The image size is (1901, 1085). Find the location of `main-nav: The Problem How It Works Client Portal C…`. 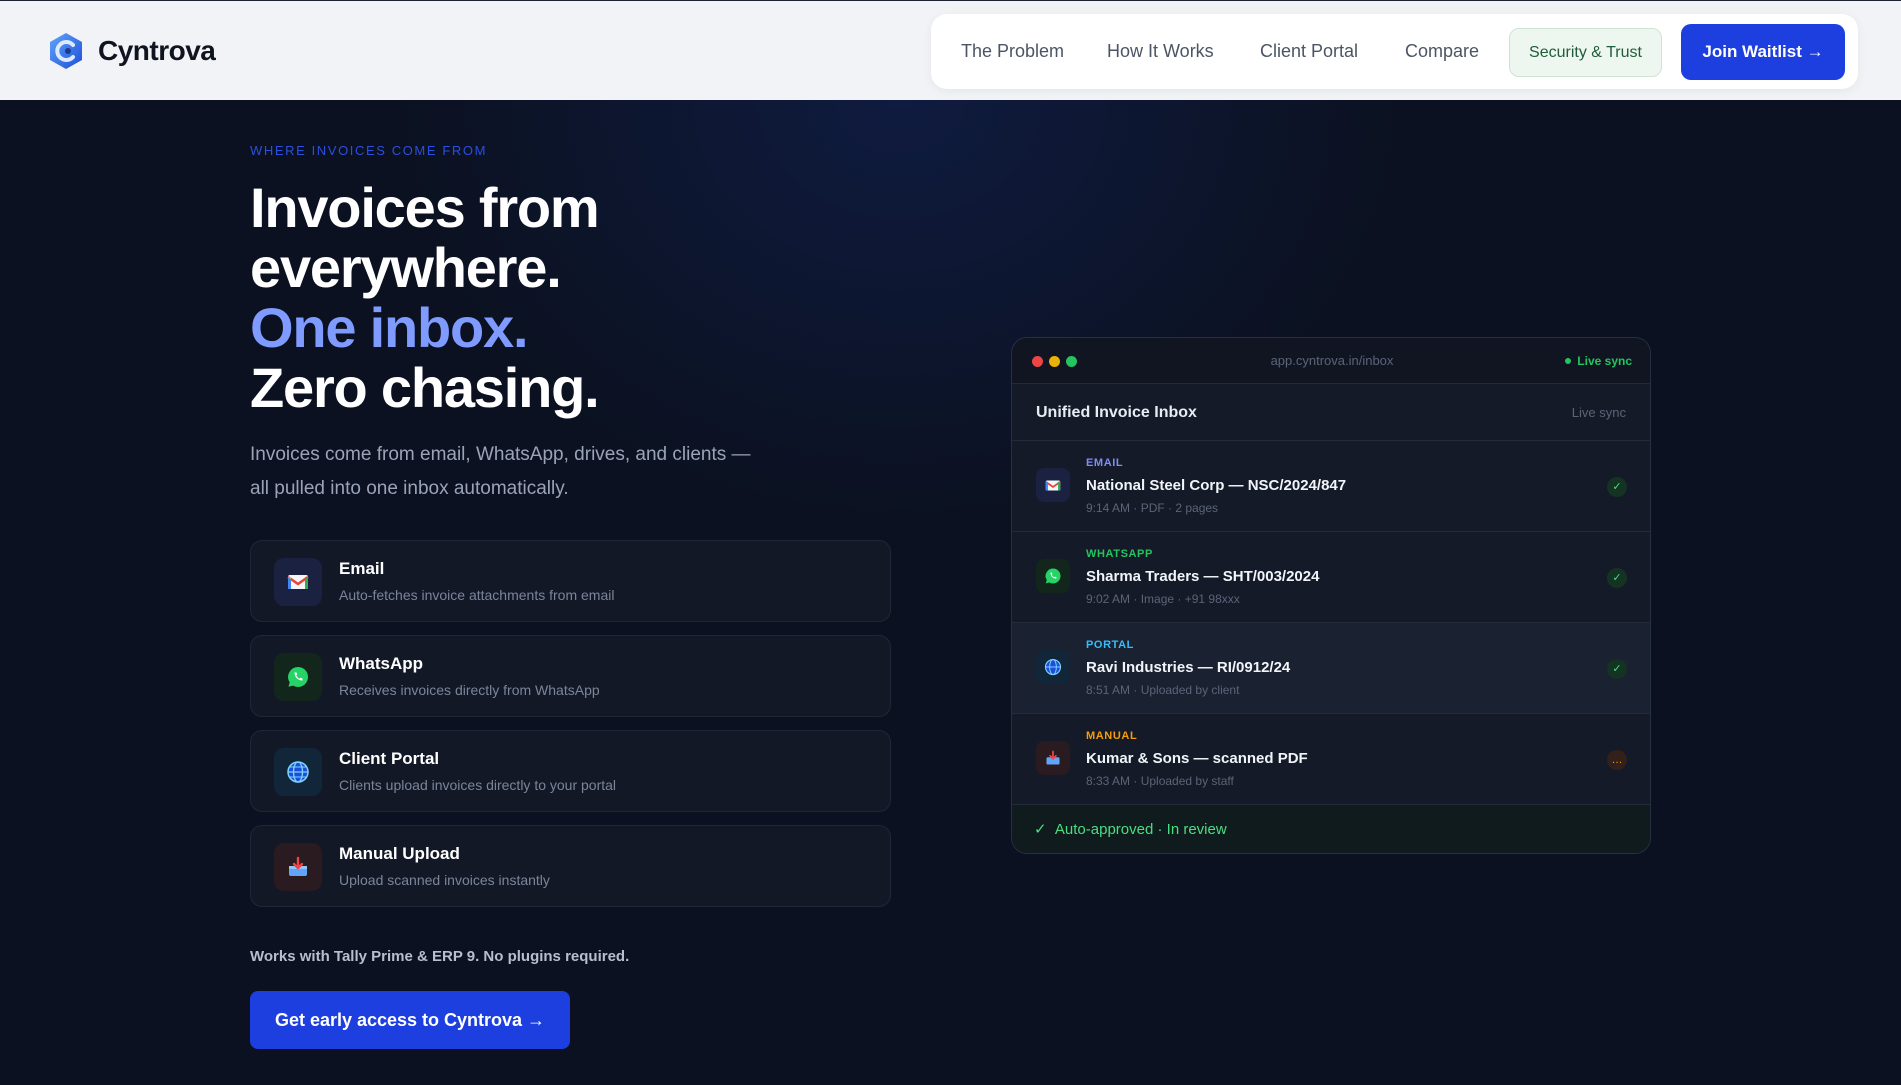

main-nav: The Problem How It Works Client Portal C… is located at coordinates (1394, 51).